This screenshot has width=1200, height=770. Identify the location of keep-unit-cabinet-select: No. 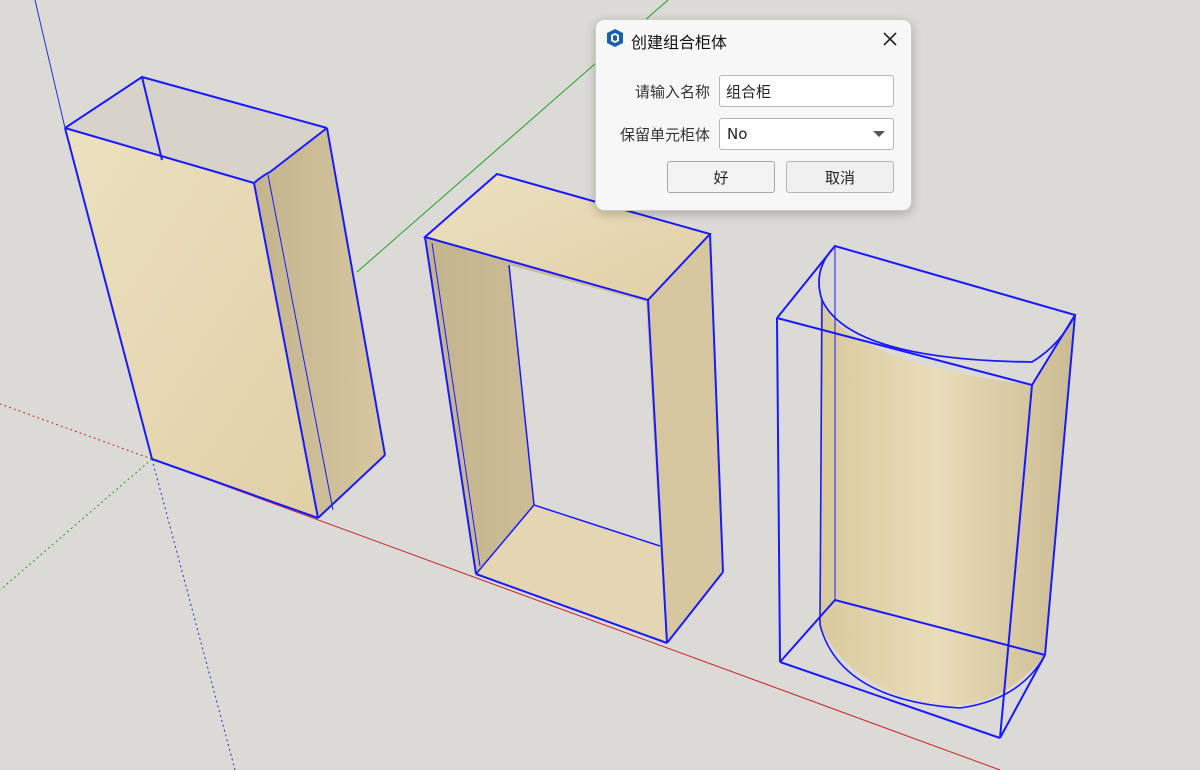
(806, 134).